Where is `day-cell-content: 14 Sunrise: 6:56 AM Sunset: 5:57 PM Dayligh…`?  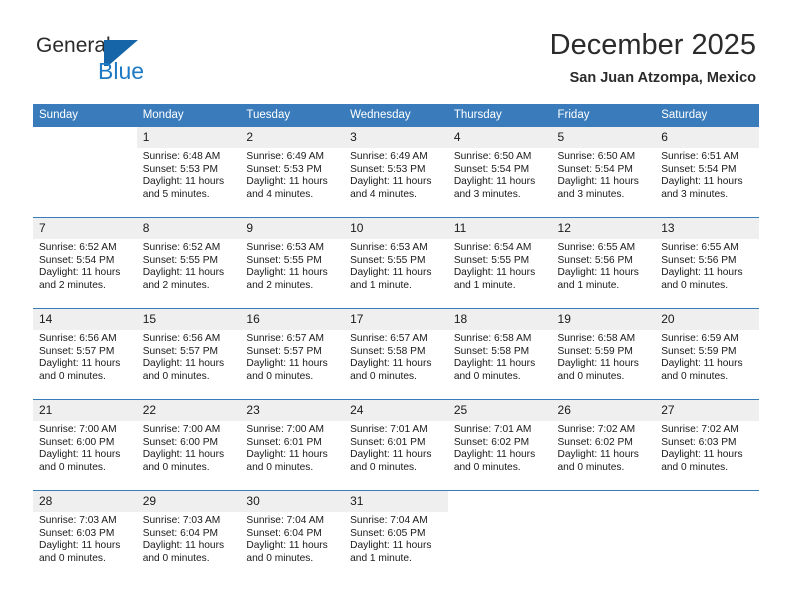 day-cell-content: 14 Sunrise: 6:56 AM Sunset: 5:57 PM Dayligh… is located at coordinates (85, 354).